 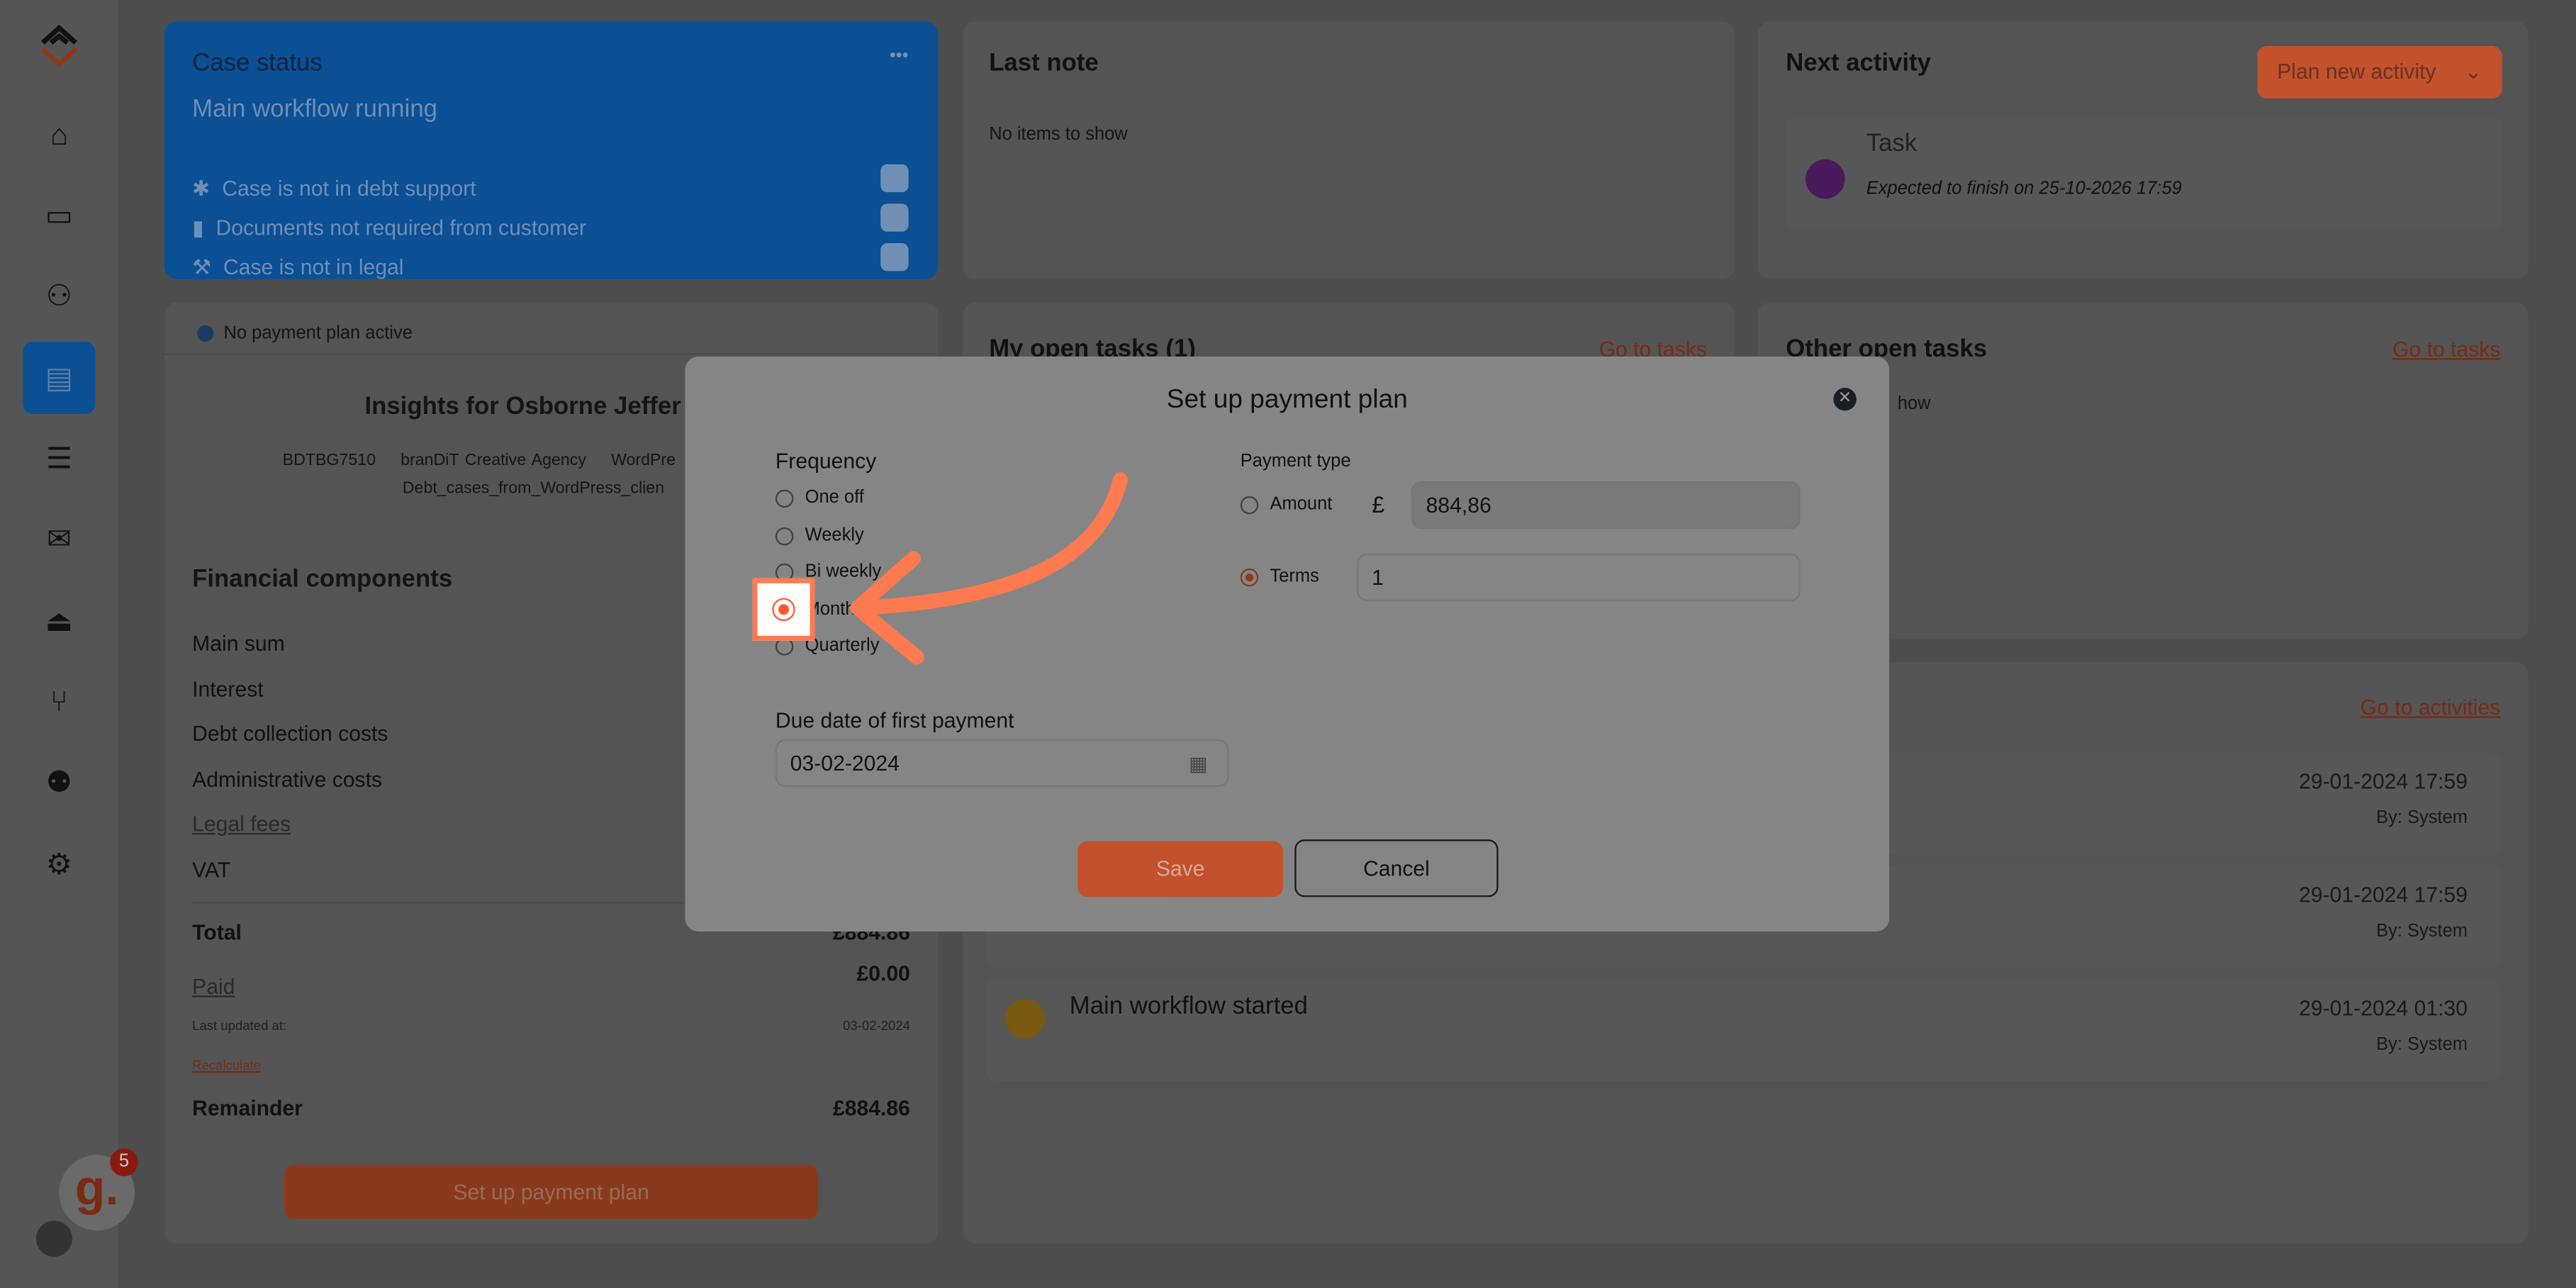 I want to click on row-value: £884.86, so click(x=871, y=1108).